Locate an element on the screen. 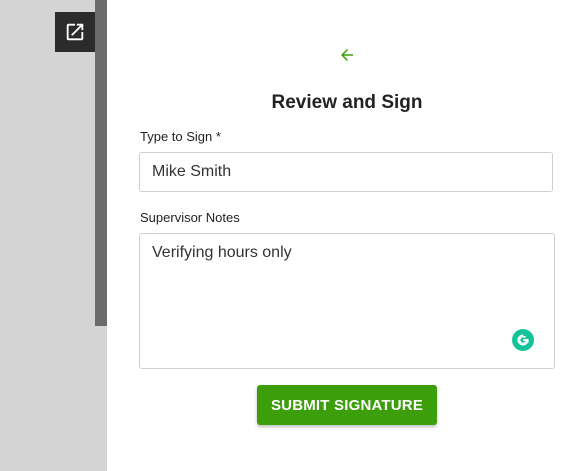  page-title: Review and Sign is located at coordinates (347, 102).